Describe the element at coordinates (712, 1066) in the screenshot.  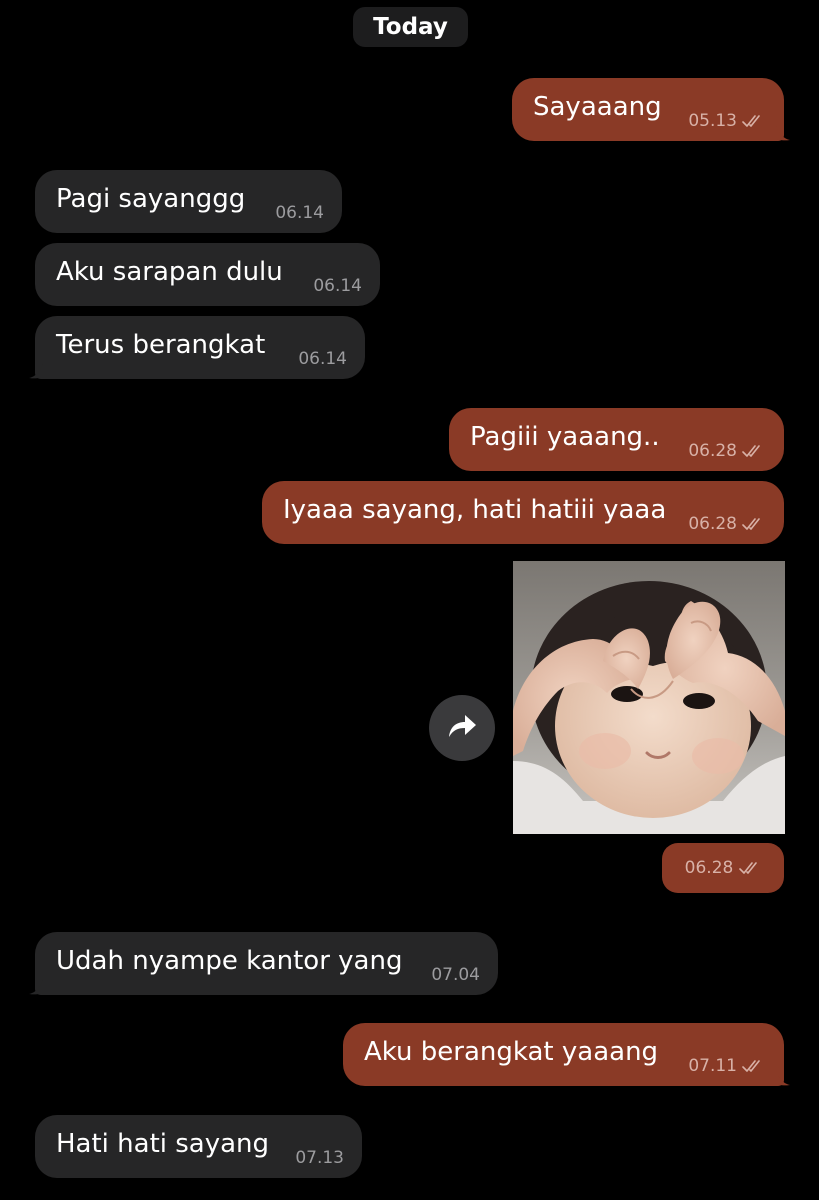
I see `message-time: 07.11` at that location.